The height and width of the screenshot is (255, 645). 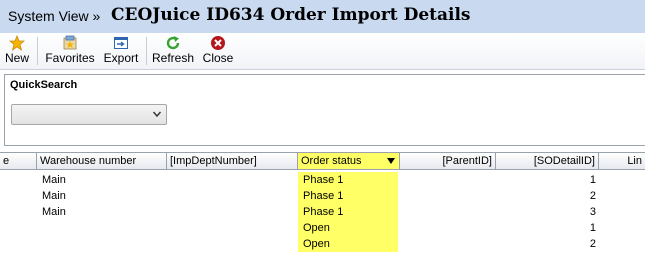 What do you see at coordinates (17, 43) in the screenshot?
I see `star-icon` at bounding box center [17, 43].